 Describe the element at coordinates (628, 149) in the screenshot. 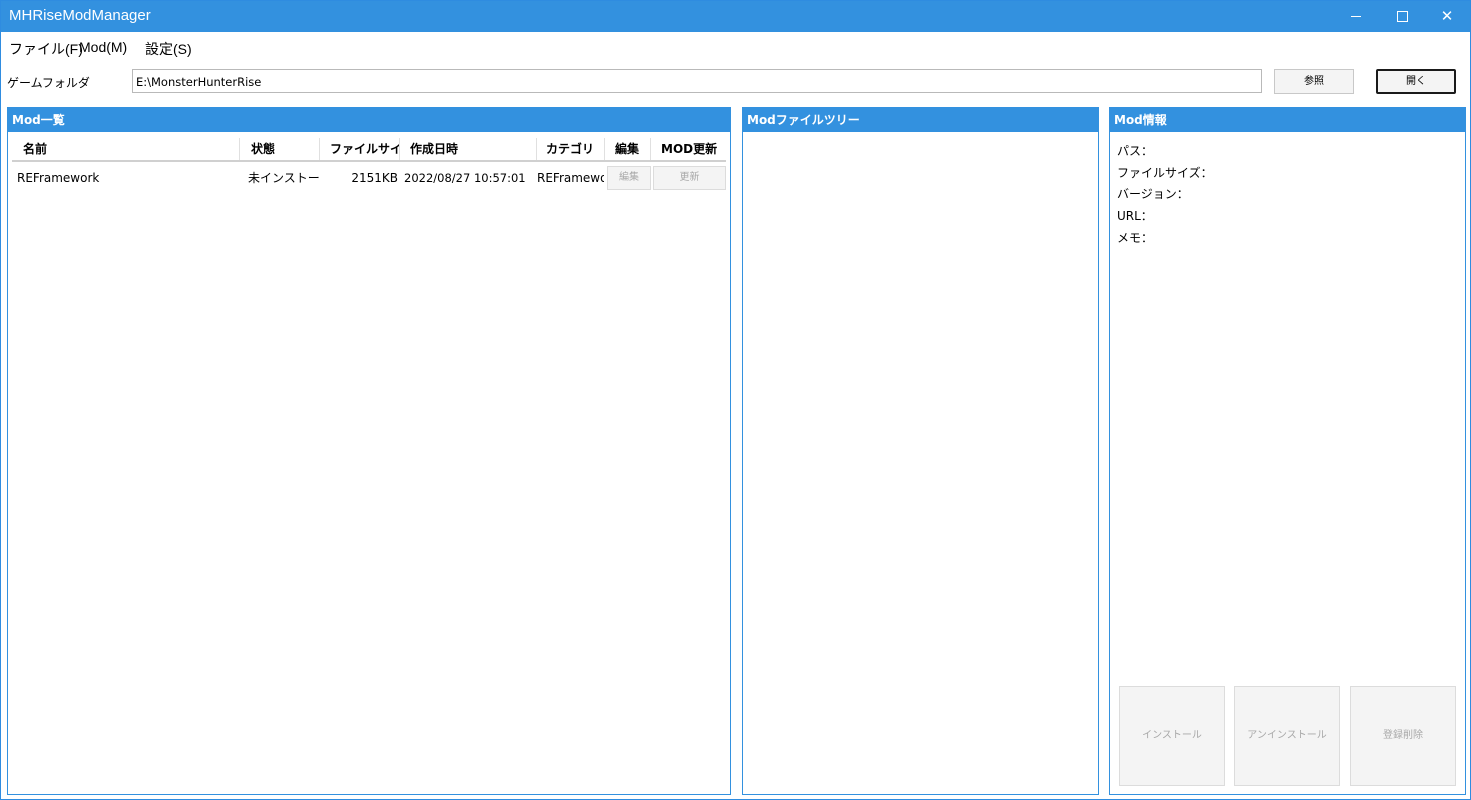

I see `col-edit: 編集` at that location.